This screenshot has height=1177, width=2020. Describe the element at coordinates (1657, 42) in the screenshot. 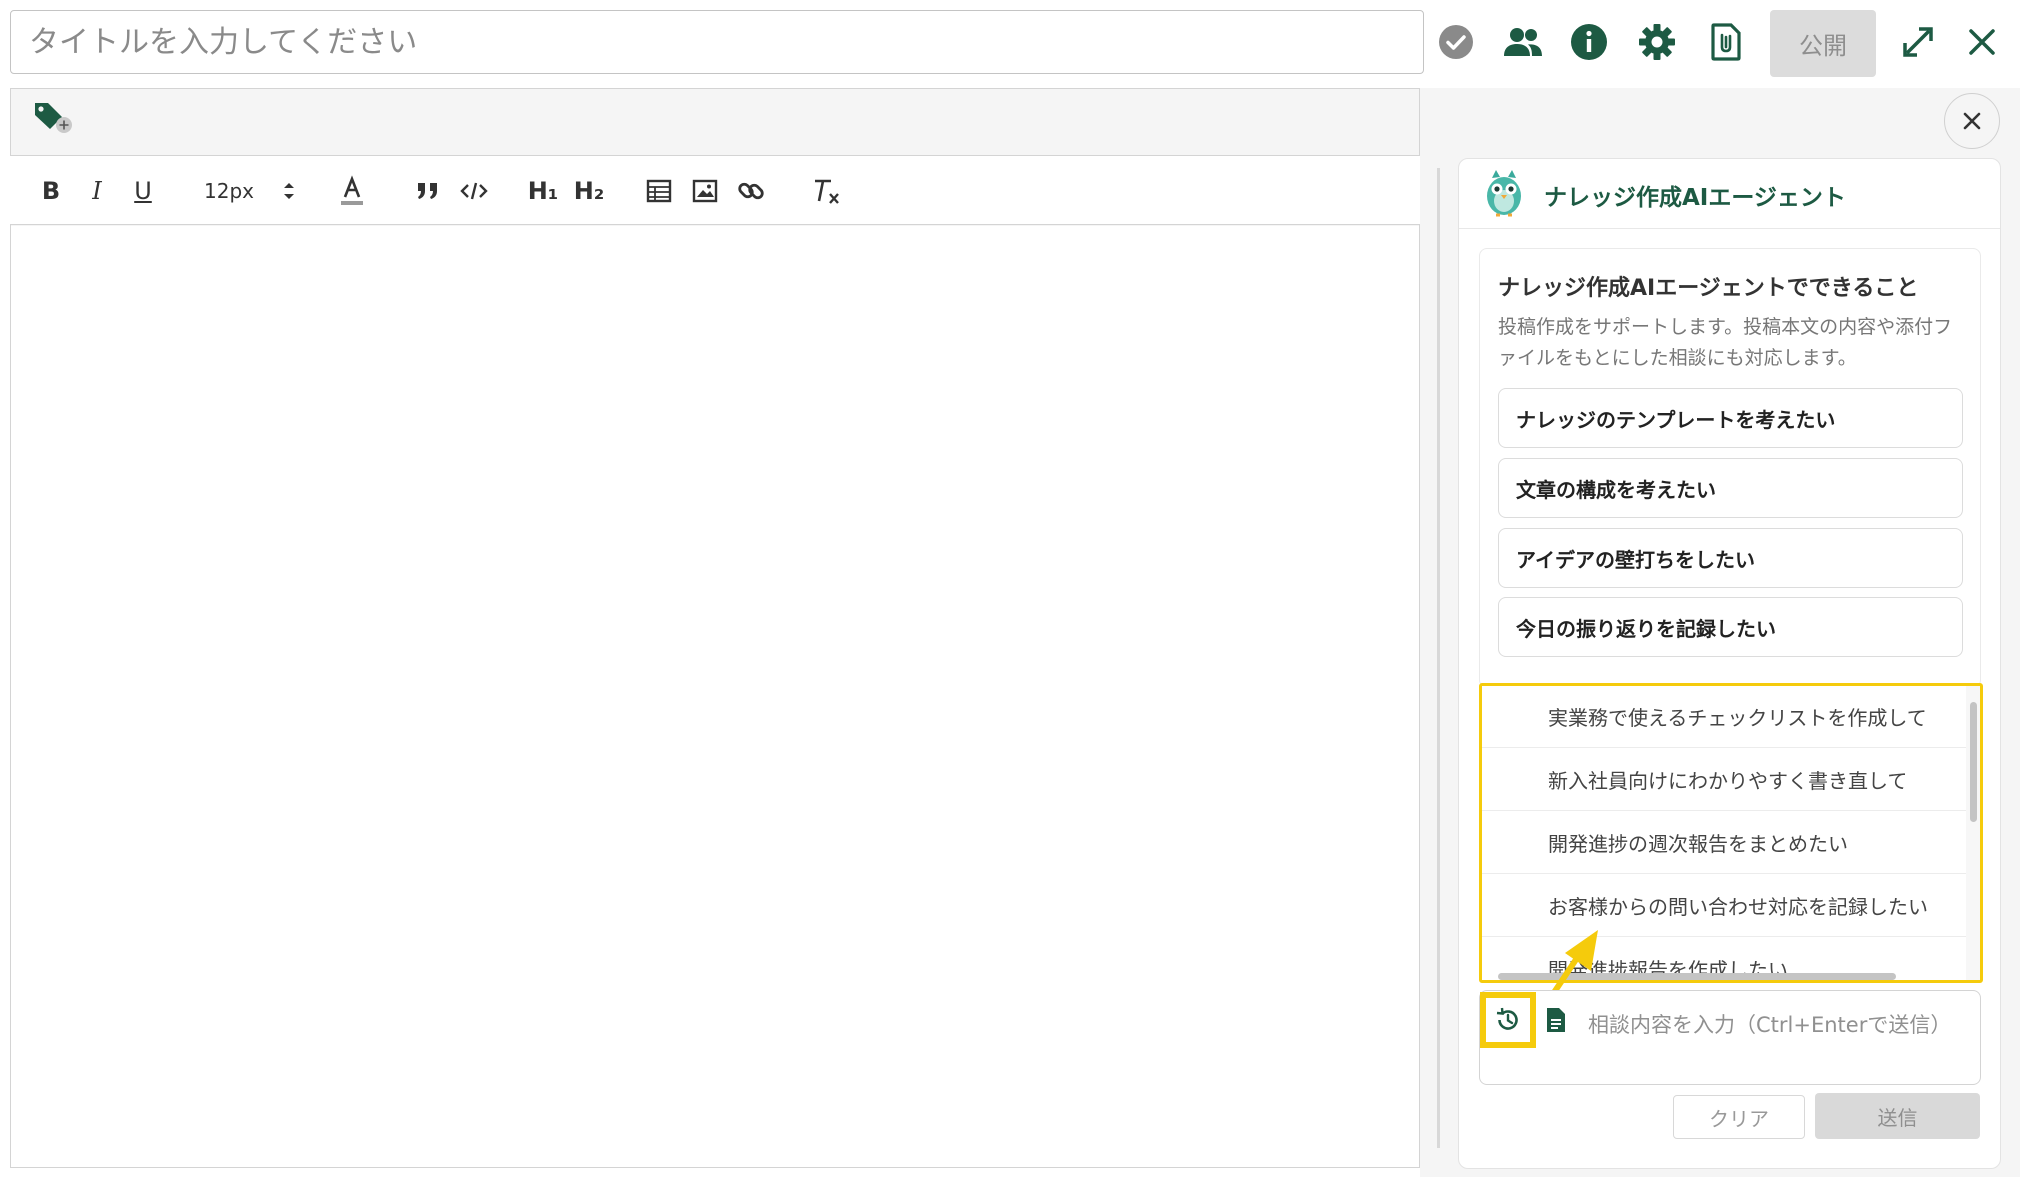

I see `settings-gear-icon` at that location.